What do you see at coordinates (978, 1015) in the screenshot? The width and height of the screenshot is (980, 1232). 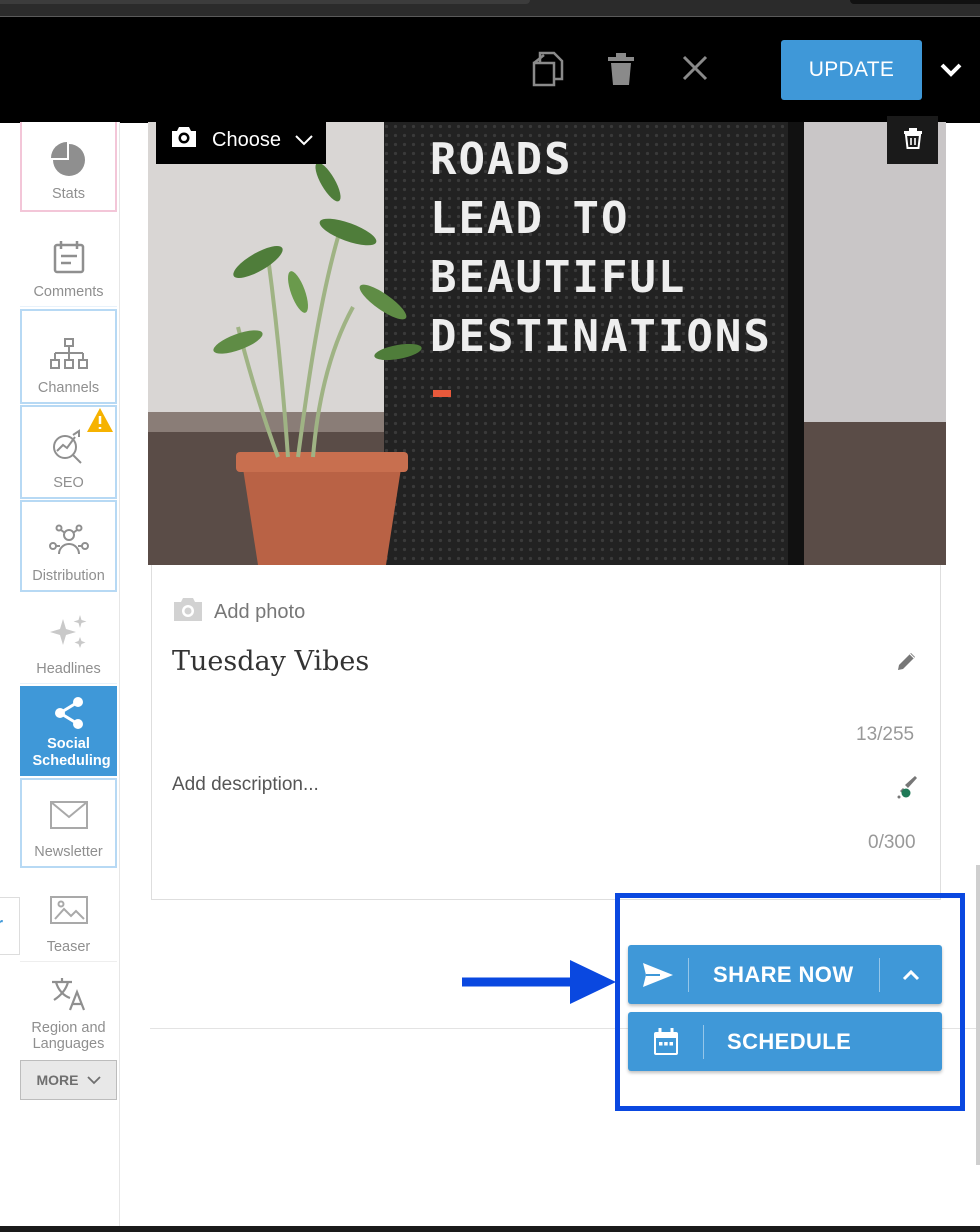 I see `scrollbar` at bounding box center [978, 1015].